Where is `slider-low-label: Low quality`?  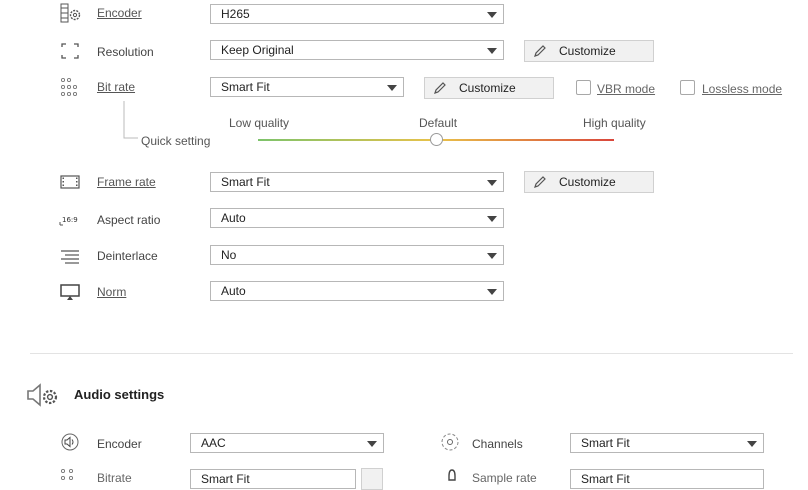
slider-low-label: Low quality is located at coordinates (259, 123).